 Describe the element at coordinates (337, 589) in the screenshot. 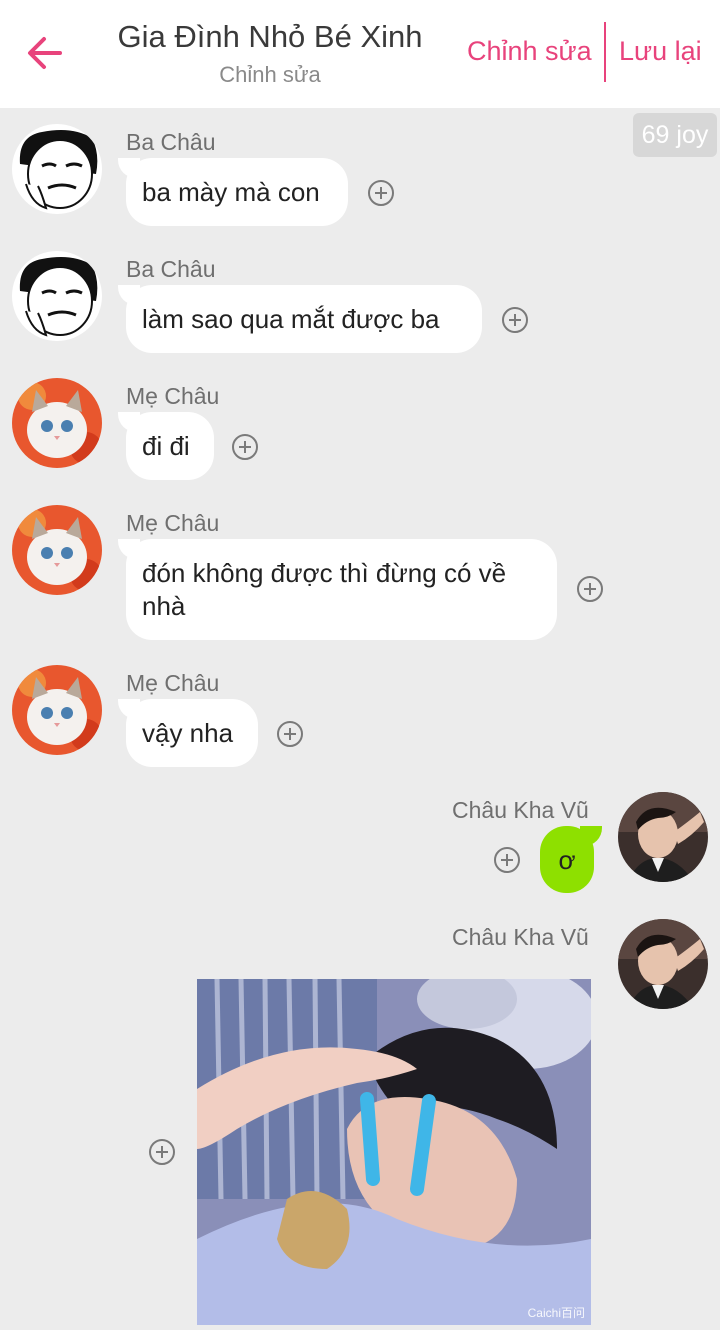

I see `message-bubble: đón không được thì đừng có về nhà` at that location.